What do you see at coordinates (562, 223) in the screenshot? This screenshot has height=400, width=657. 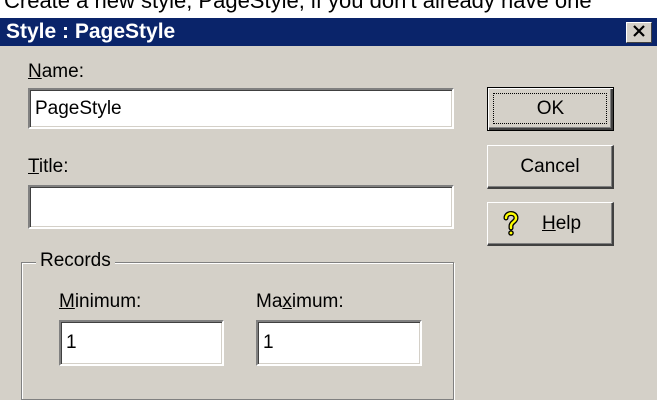 I see `help-button-label: Help` at bounding box center [562, 223].